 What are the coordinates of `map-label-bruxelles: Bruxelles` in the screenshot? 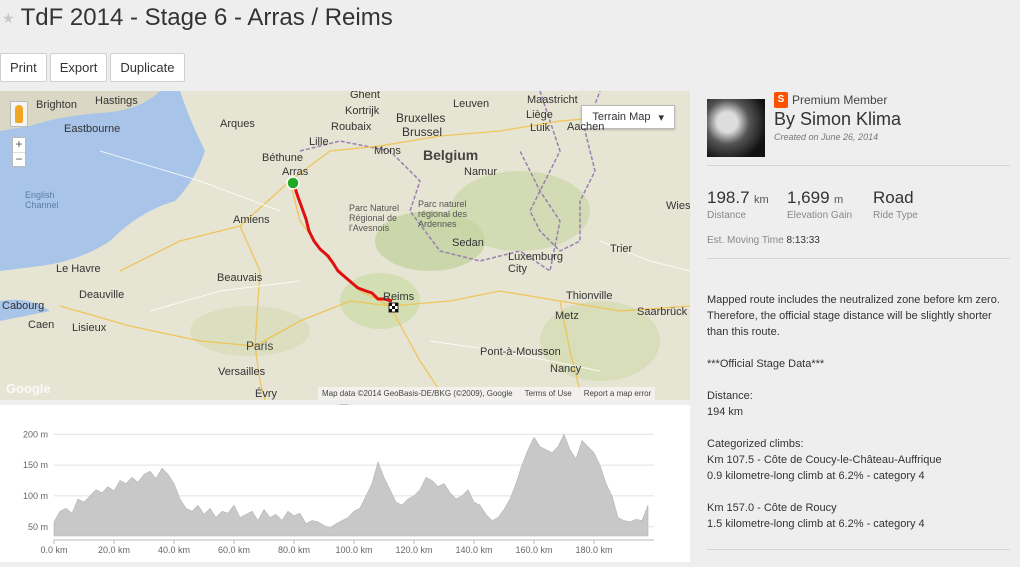 It's located at (421, 118).